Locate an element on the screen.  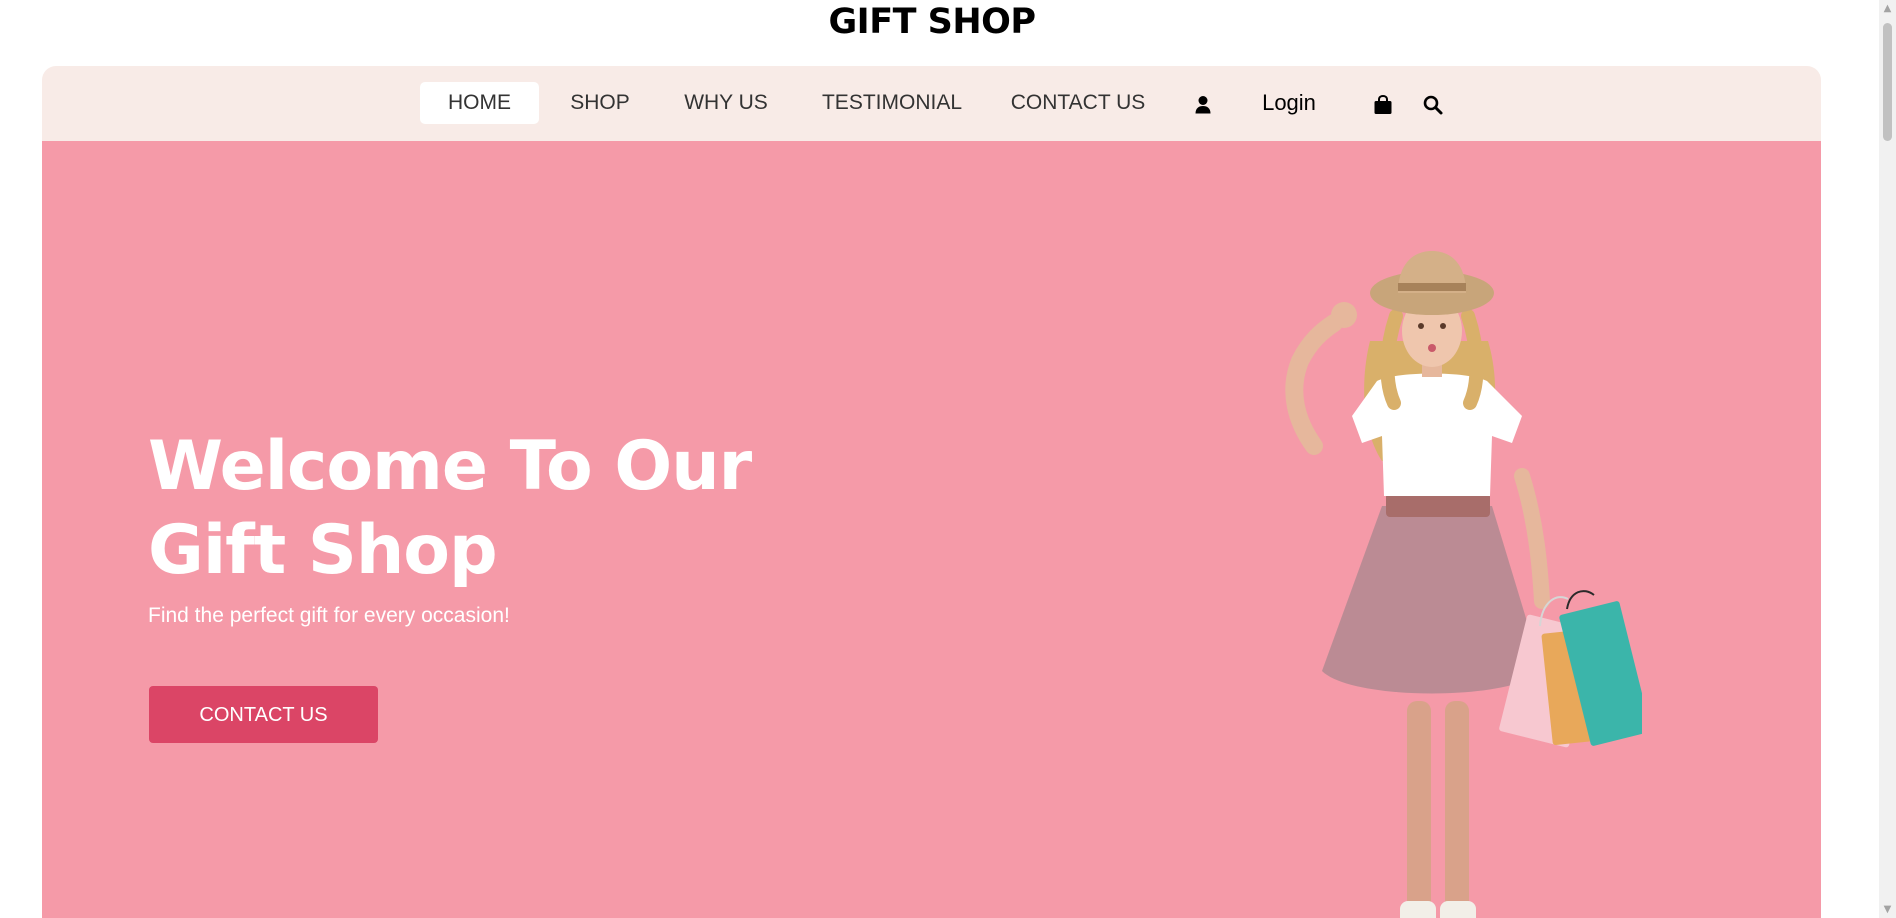
search-icon-glyph is located at coordinates (1433, 105).